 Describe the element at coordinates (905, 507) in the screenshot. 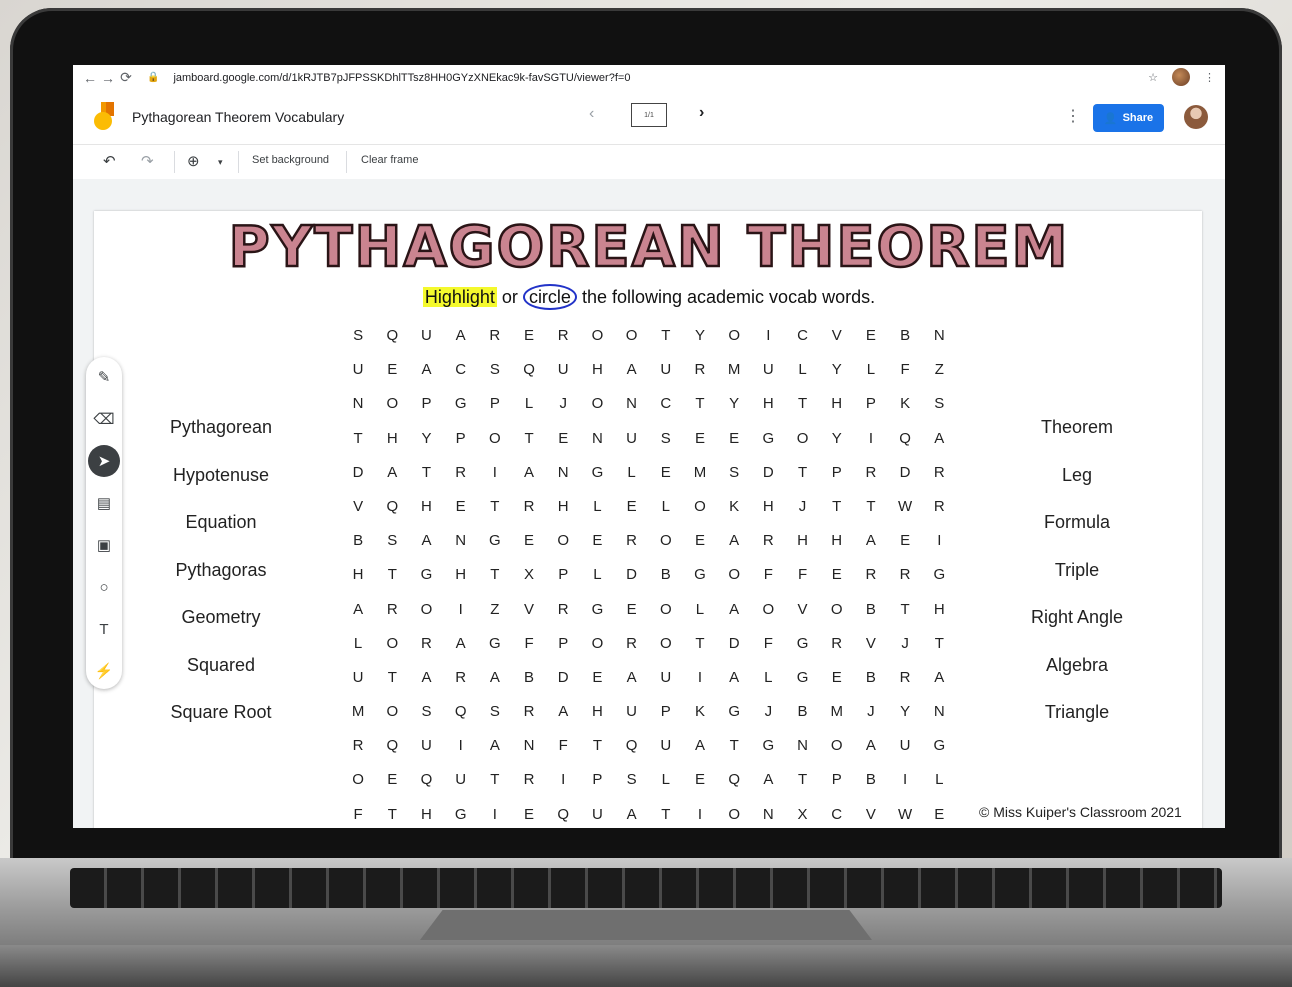

I see `grid-letter: W` at that location.